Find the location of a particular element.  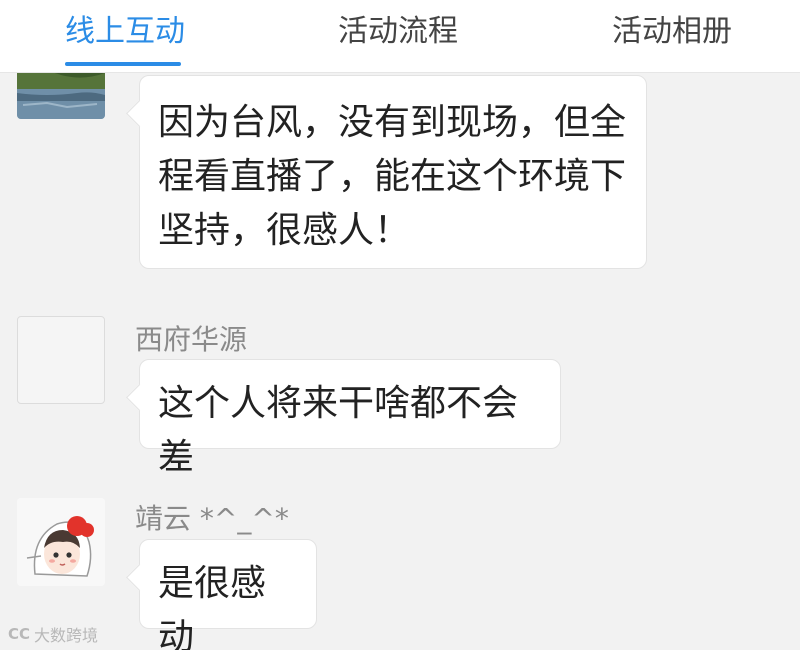

comment-username: 靖云 *^_^* is located at coordinates (212, 517).